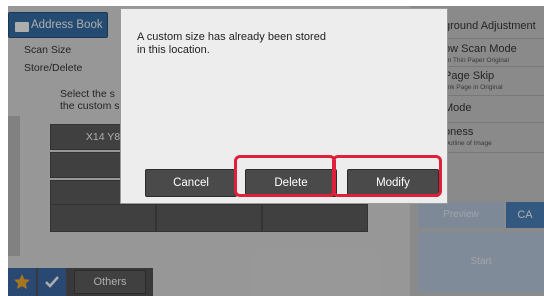 The image size is (544, 296). What do you see at coordinates (191, 183) in the screenshot?
I see `cancel-button: Cancel` at bounding box center [191, 183].